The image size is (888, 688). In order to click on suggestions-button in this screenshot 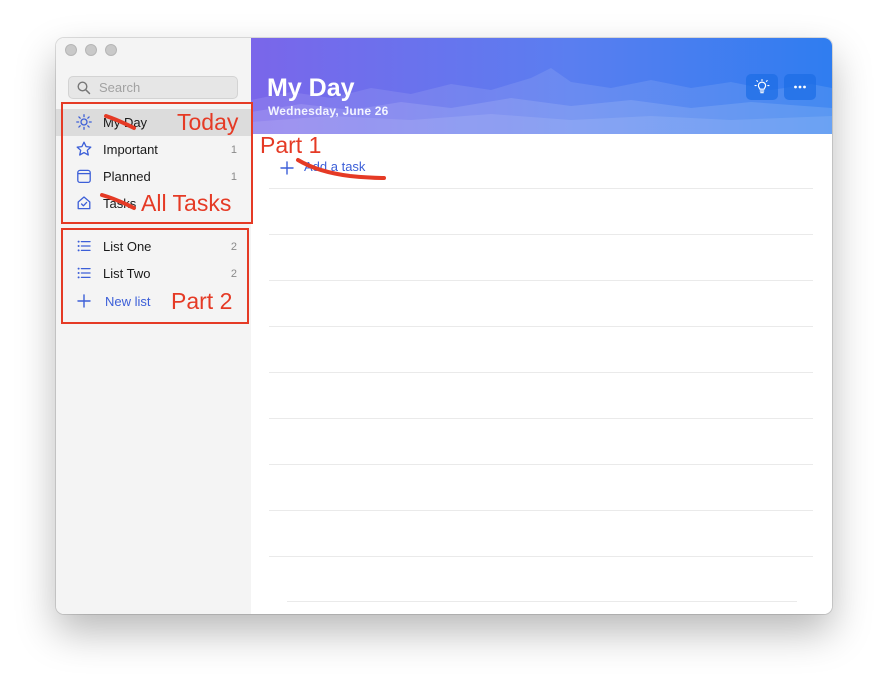, I will do `click(762, 87)`.